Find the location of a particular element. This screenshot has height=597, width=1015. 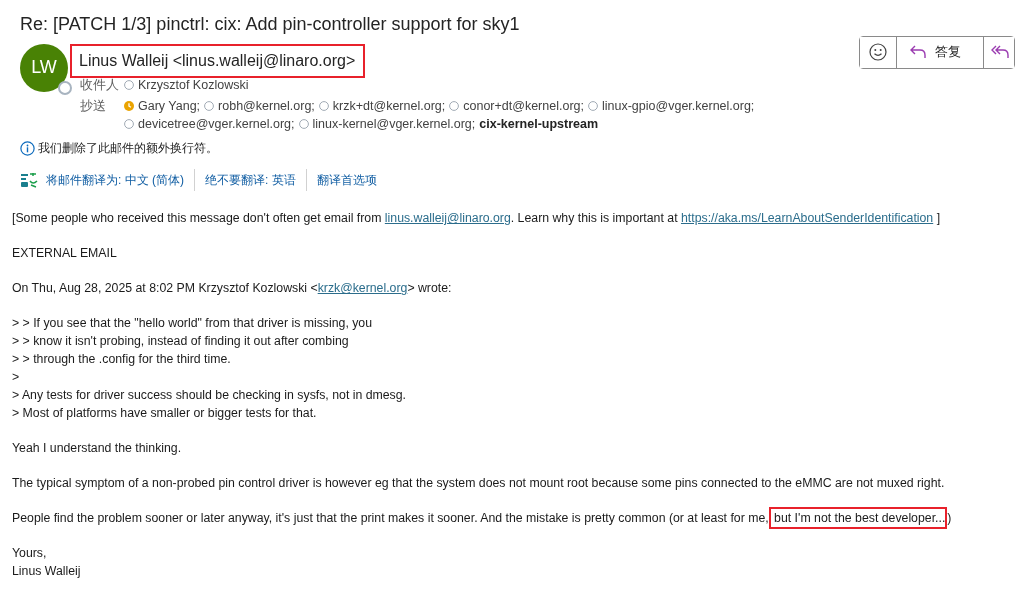

notice-text: 我们删除了此邮件的额外换行符。 is located at coordinates (128, 149).